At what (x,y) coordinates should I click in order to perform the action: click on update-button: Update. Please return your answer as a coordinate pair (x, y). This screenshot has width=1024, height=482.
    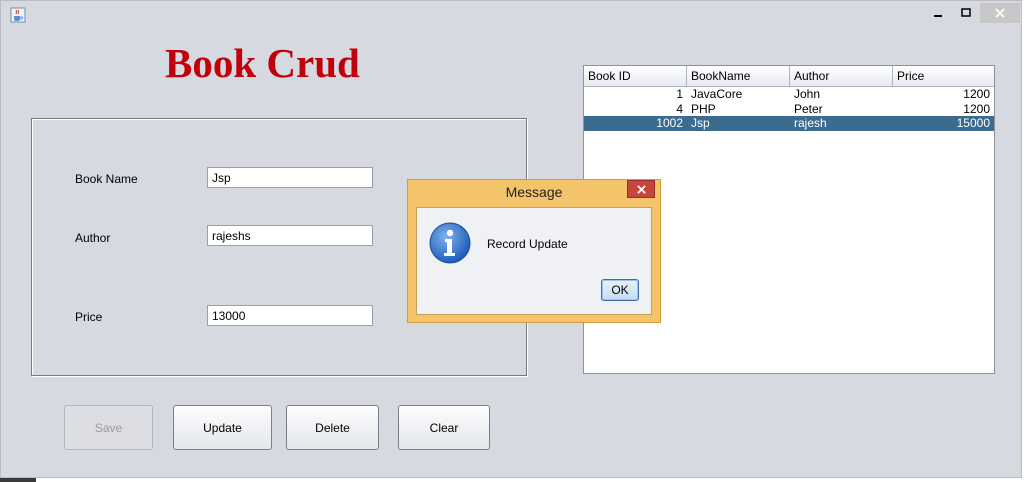
    Looking at the image, I should click on (222, 427).